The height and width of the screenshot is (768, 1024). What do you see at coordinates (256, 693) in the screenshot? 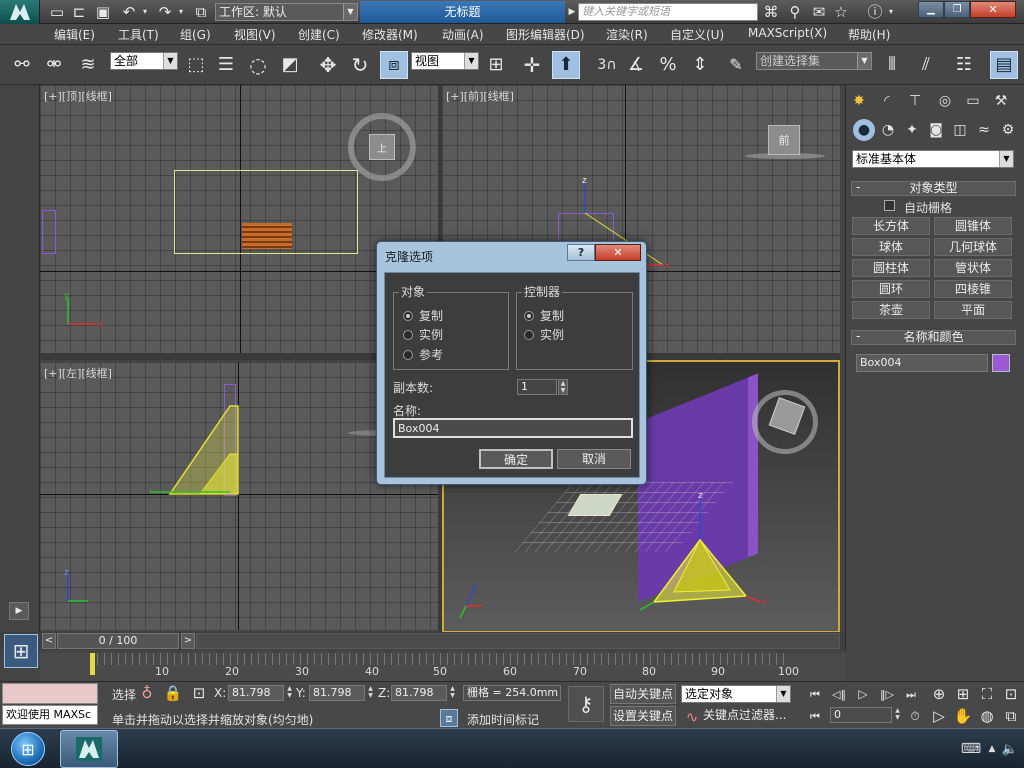
I see `x-coord-field: 81.798` at bounding box center [256, 693].